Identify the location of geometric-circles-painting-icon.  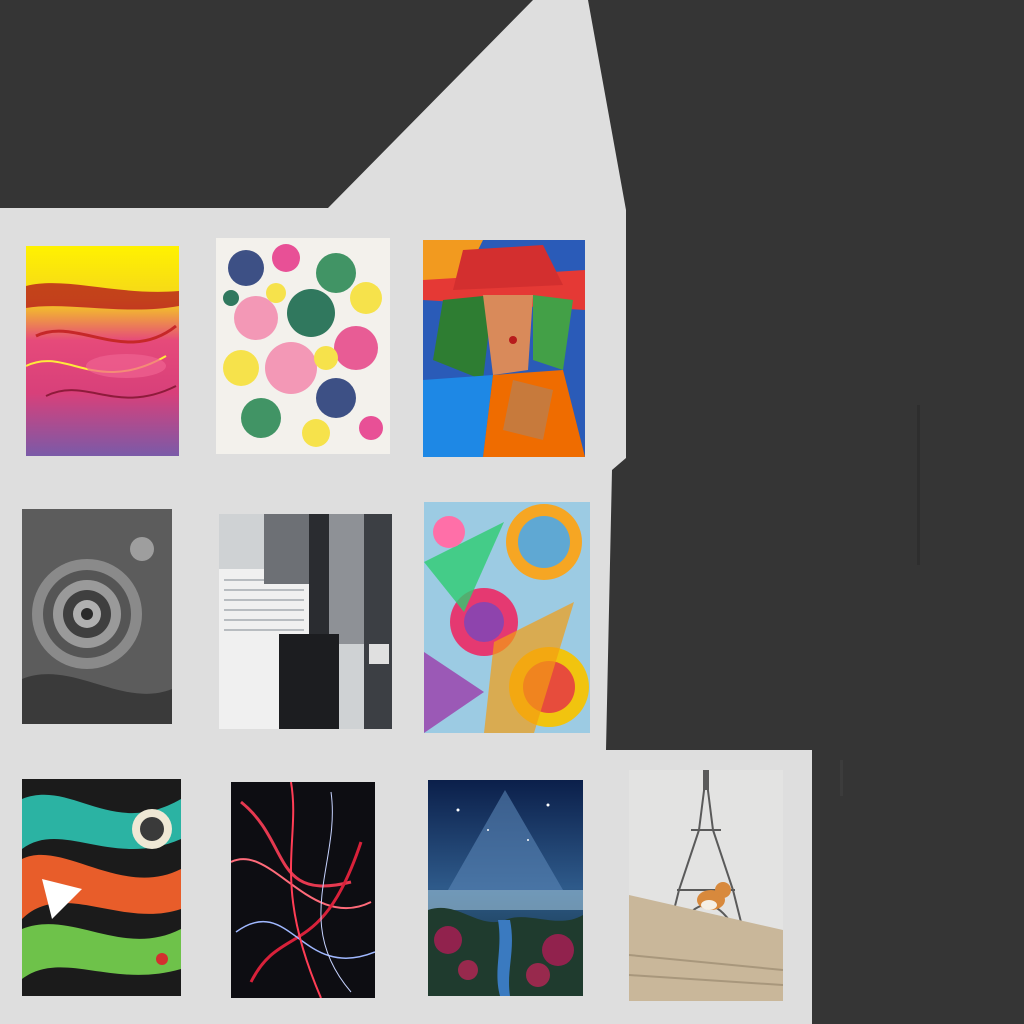
(507, 617).